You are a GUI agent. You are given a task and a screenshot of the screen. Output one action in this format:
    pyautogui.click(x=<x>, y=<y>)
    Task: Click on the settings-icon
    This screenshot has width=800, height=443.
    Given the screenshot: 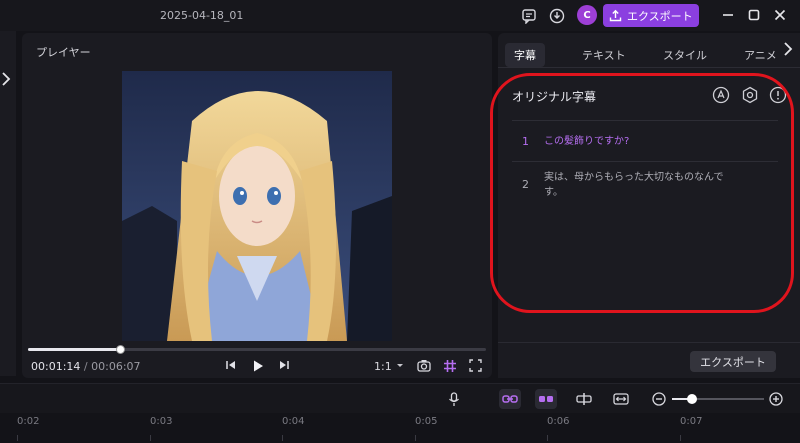 What is the action you would take?
    pyautogui.click(x=750, y=95)
    